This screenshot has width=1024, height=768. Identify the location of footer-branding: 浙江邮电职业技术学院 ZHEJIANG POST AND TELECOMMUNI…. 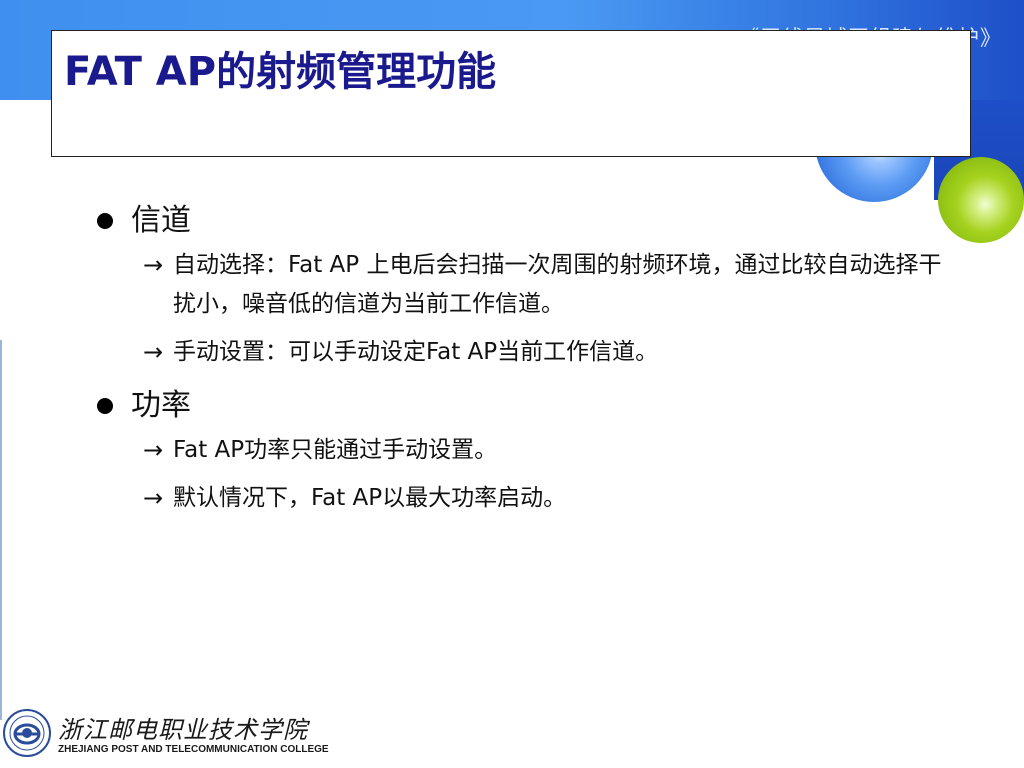
(165, 738).